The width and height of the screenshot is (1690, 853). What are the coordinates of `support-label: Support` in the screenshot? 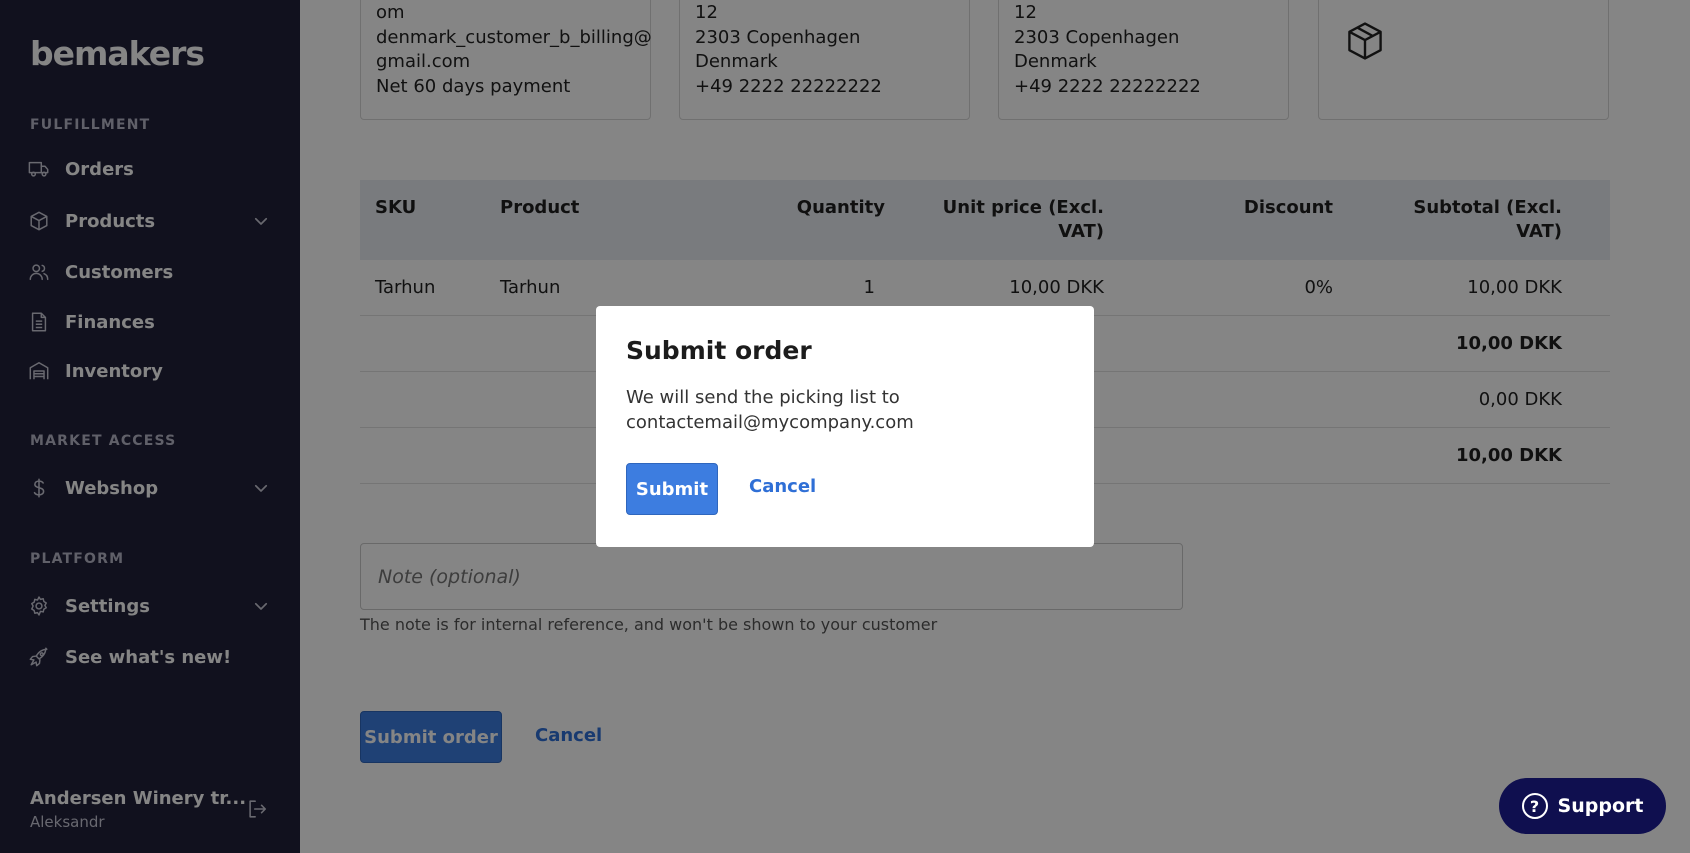 It's located at (1600, 806).